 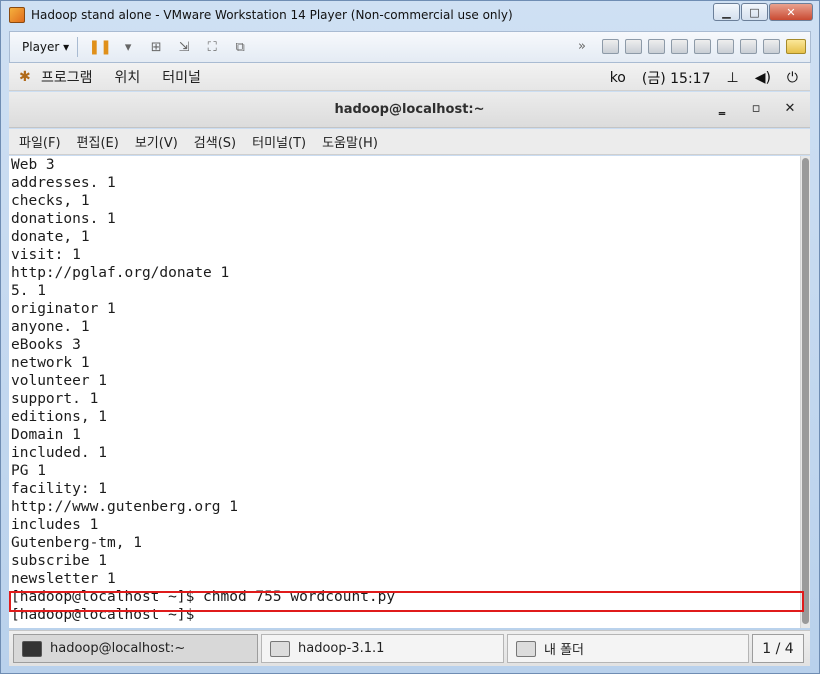 What do you see at coordinates (754, 12) in the screenshot?
I see `maximize-button: □` at bounding box center [754, 12].